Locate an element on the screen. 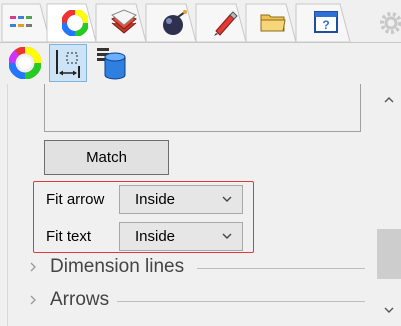 The height and width of the screenshot is (326, 401). color-button is located at coordinates (25, 63).